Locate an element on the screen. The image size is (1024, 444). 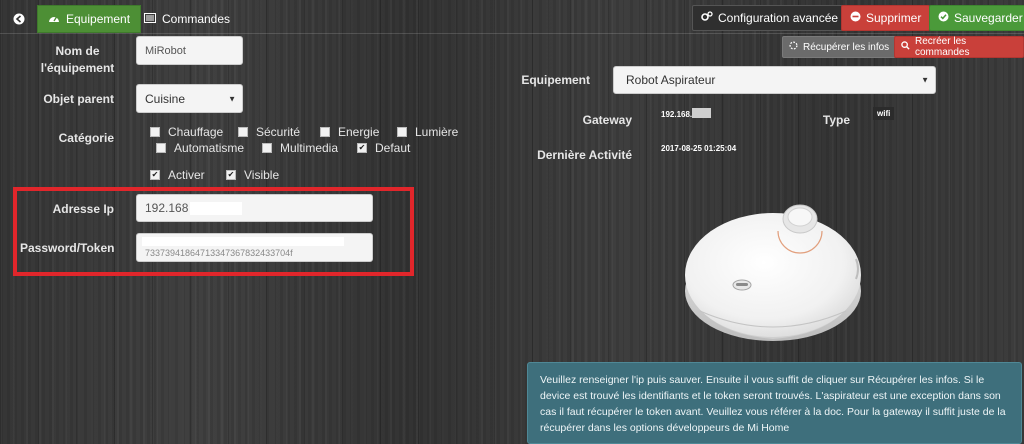
visible-option: ✔ Visible is located at coordinates (252, 175).